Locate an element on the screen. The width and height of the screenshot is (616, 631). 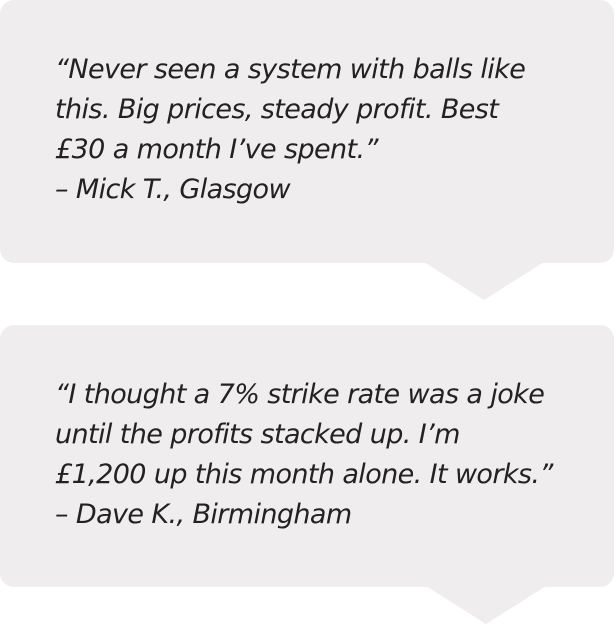
quote-line: “I thought a 7% strike rate was a joke is located at coordinates (300, 394).